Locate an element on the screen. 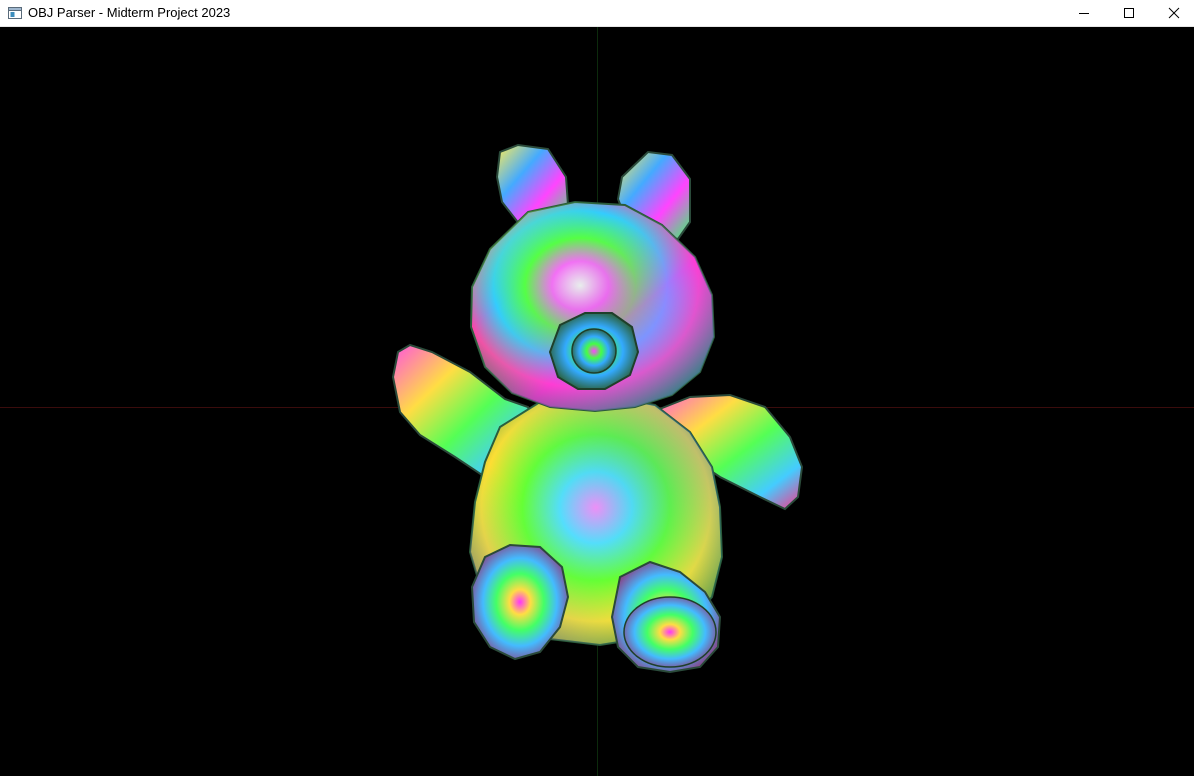  app-icon is located at coordinates (15, 13).